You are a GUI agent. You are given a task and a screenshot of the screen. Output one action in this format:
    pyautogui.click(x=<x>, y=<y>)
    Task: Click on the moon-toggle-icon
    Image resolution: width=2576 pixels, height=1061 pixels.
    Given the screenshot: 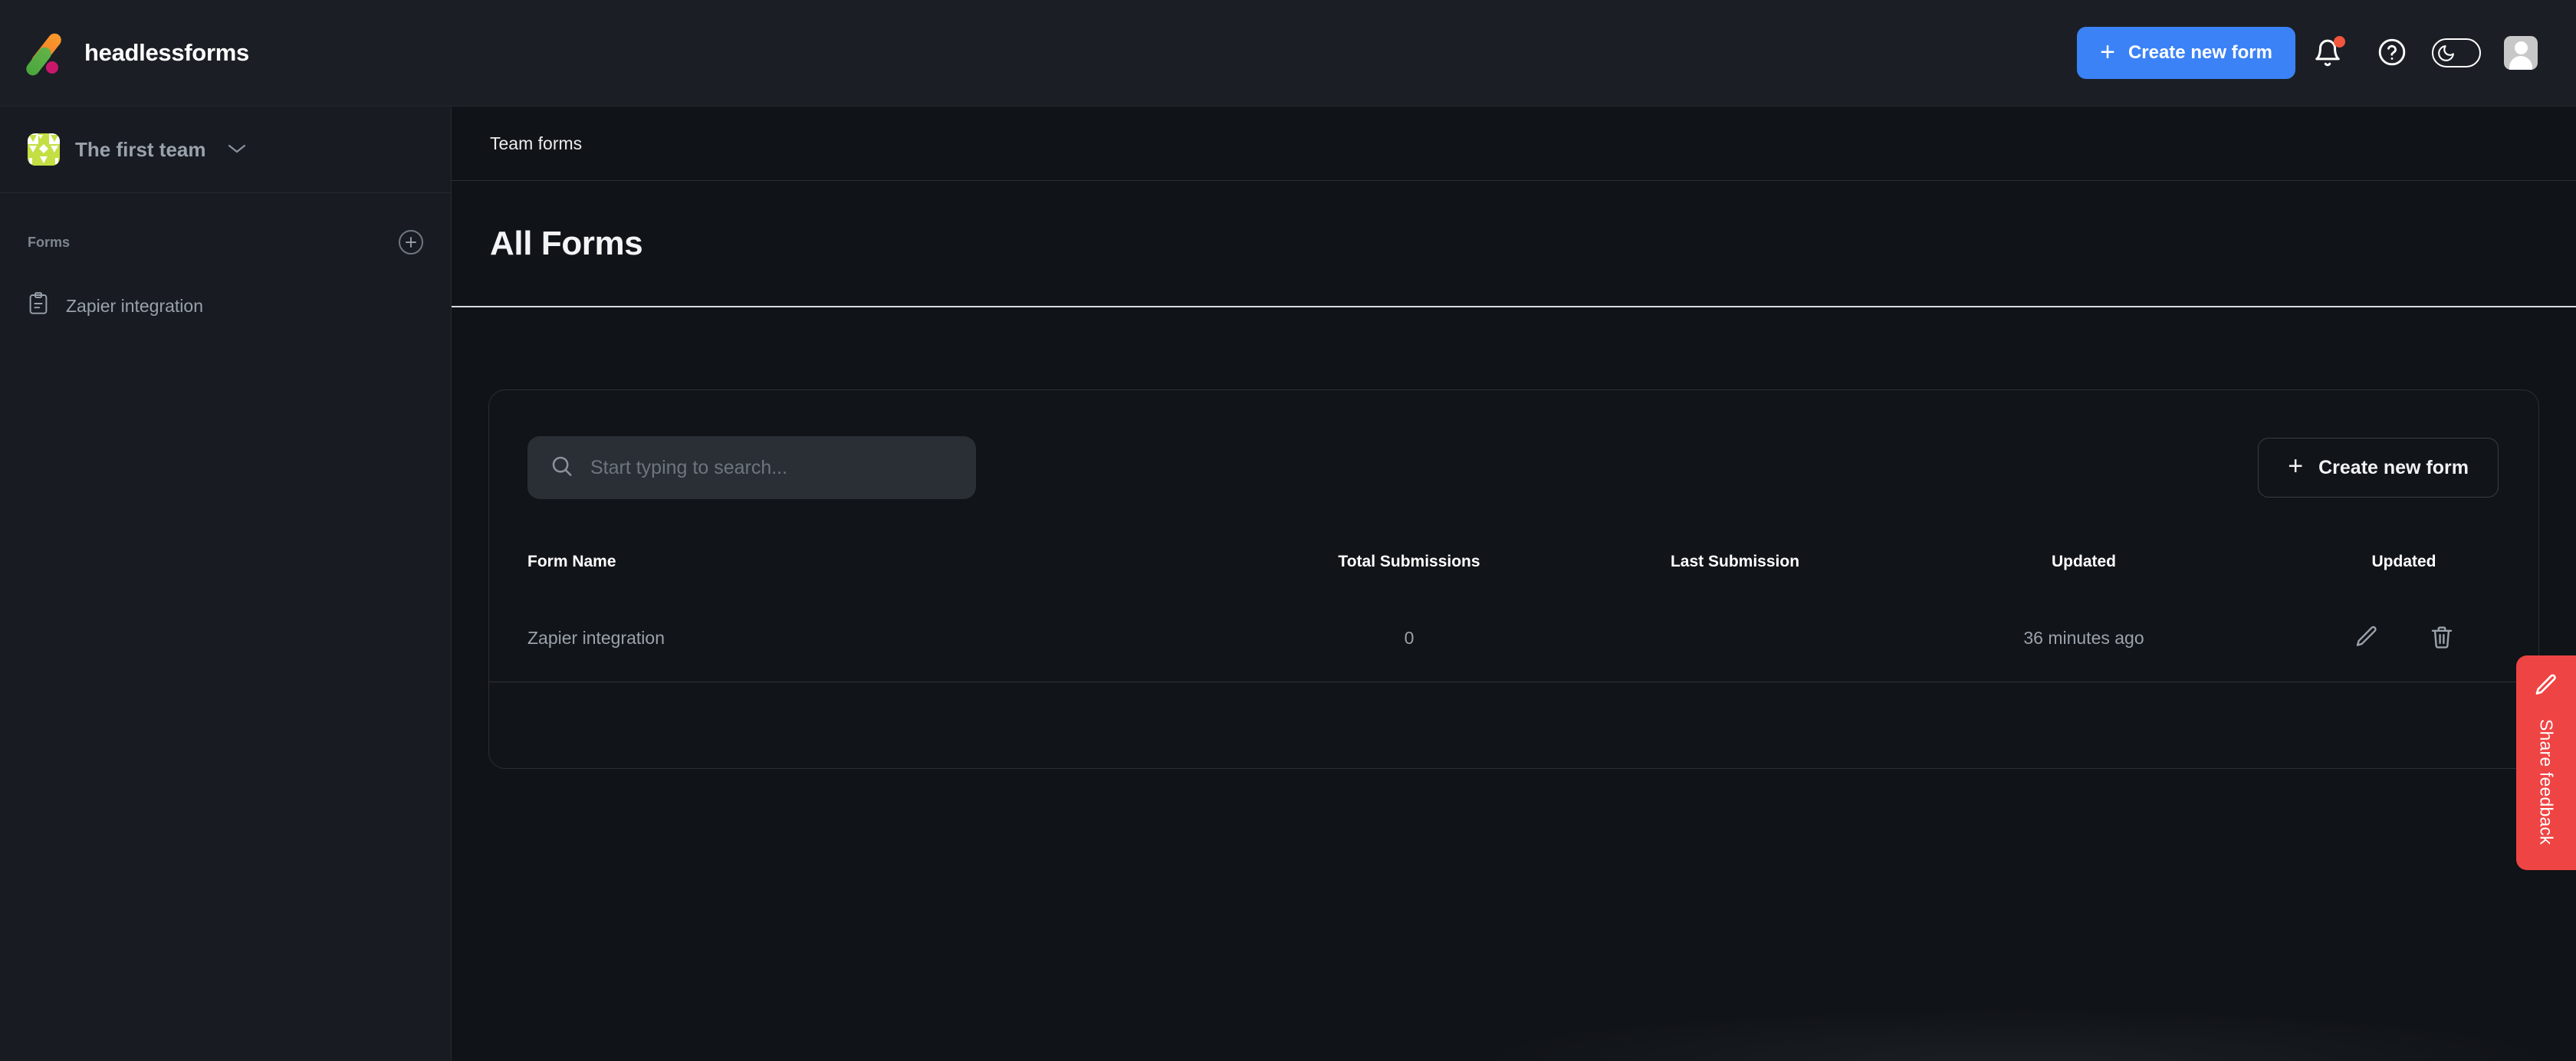 What is the action you would take?
    pyautogui.click(x=2456, y=52)
    